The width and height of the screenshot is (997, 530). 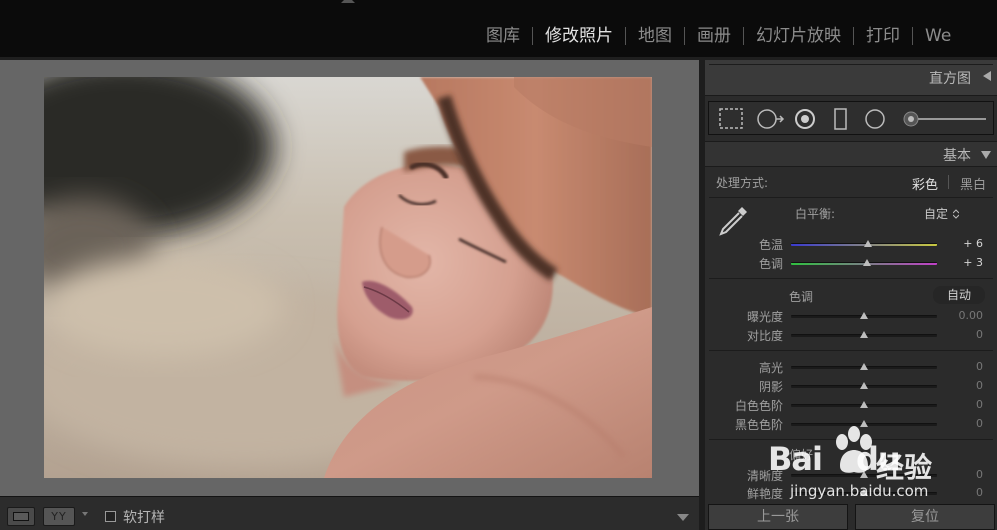 I want to click on temp-label: 色温, so click(x=770, y=245).